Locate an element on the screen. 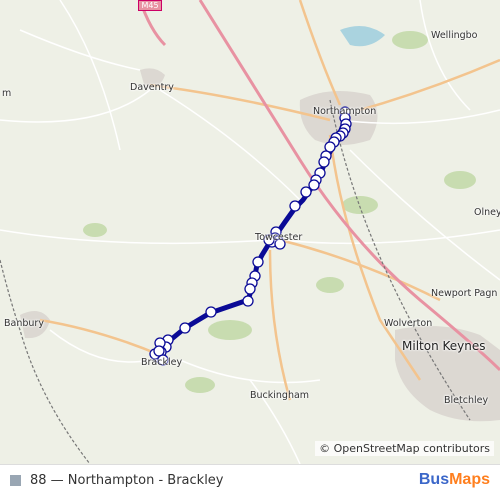 The height and width of the screenshot is (501, 500). brand-part-bus: Bus is located at coordinates (434, 479).